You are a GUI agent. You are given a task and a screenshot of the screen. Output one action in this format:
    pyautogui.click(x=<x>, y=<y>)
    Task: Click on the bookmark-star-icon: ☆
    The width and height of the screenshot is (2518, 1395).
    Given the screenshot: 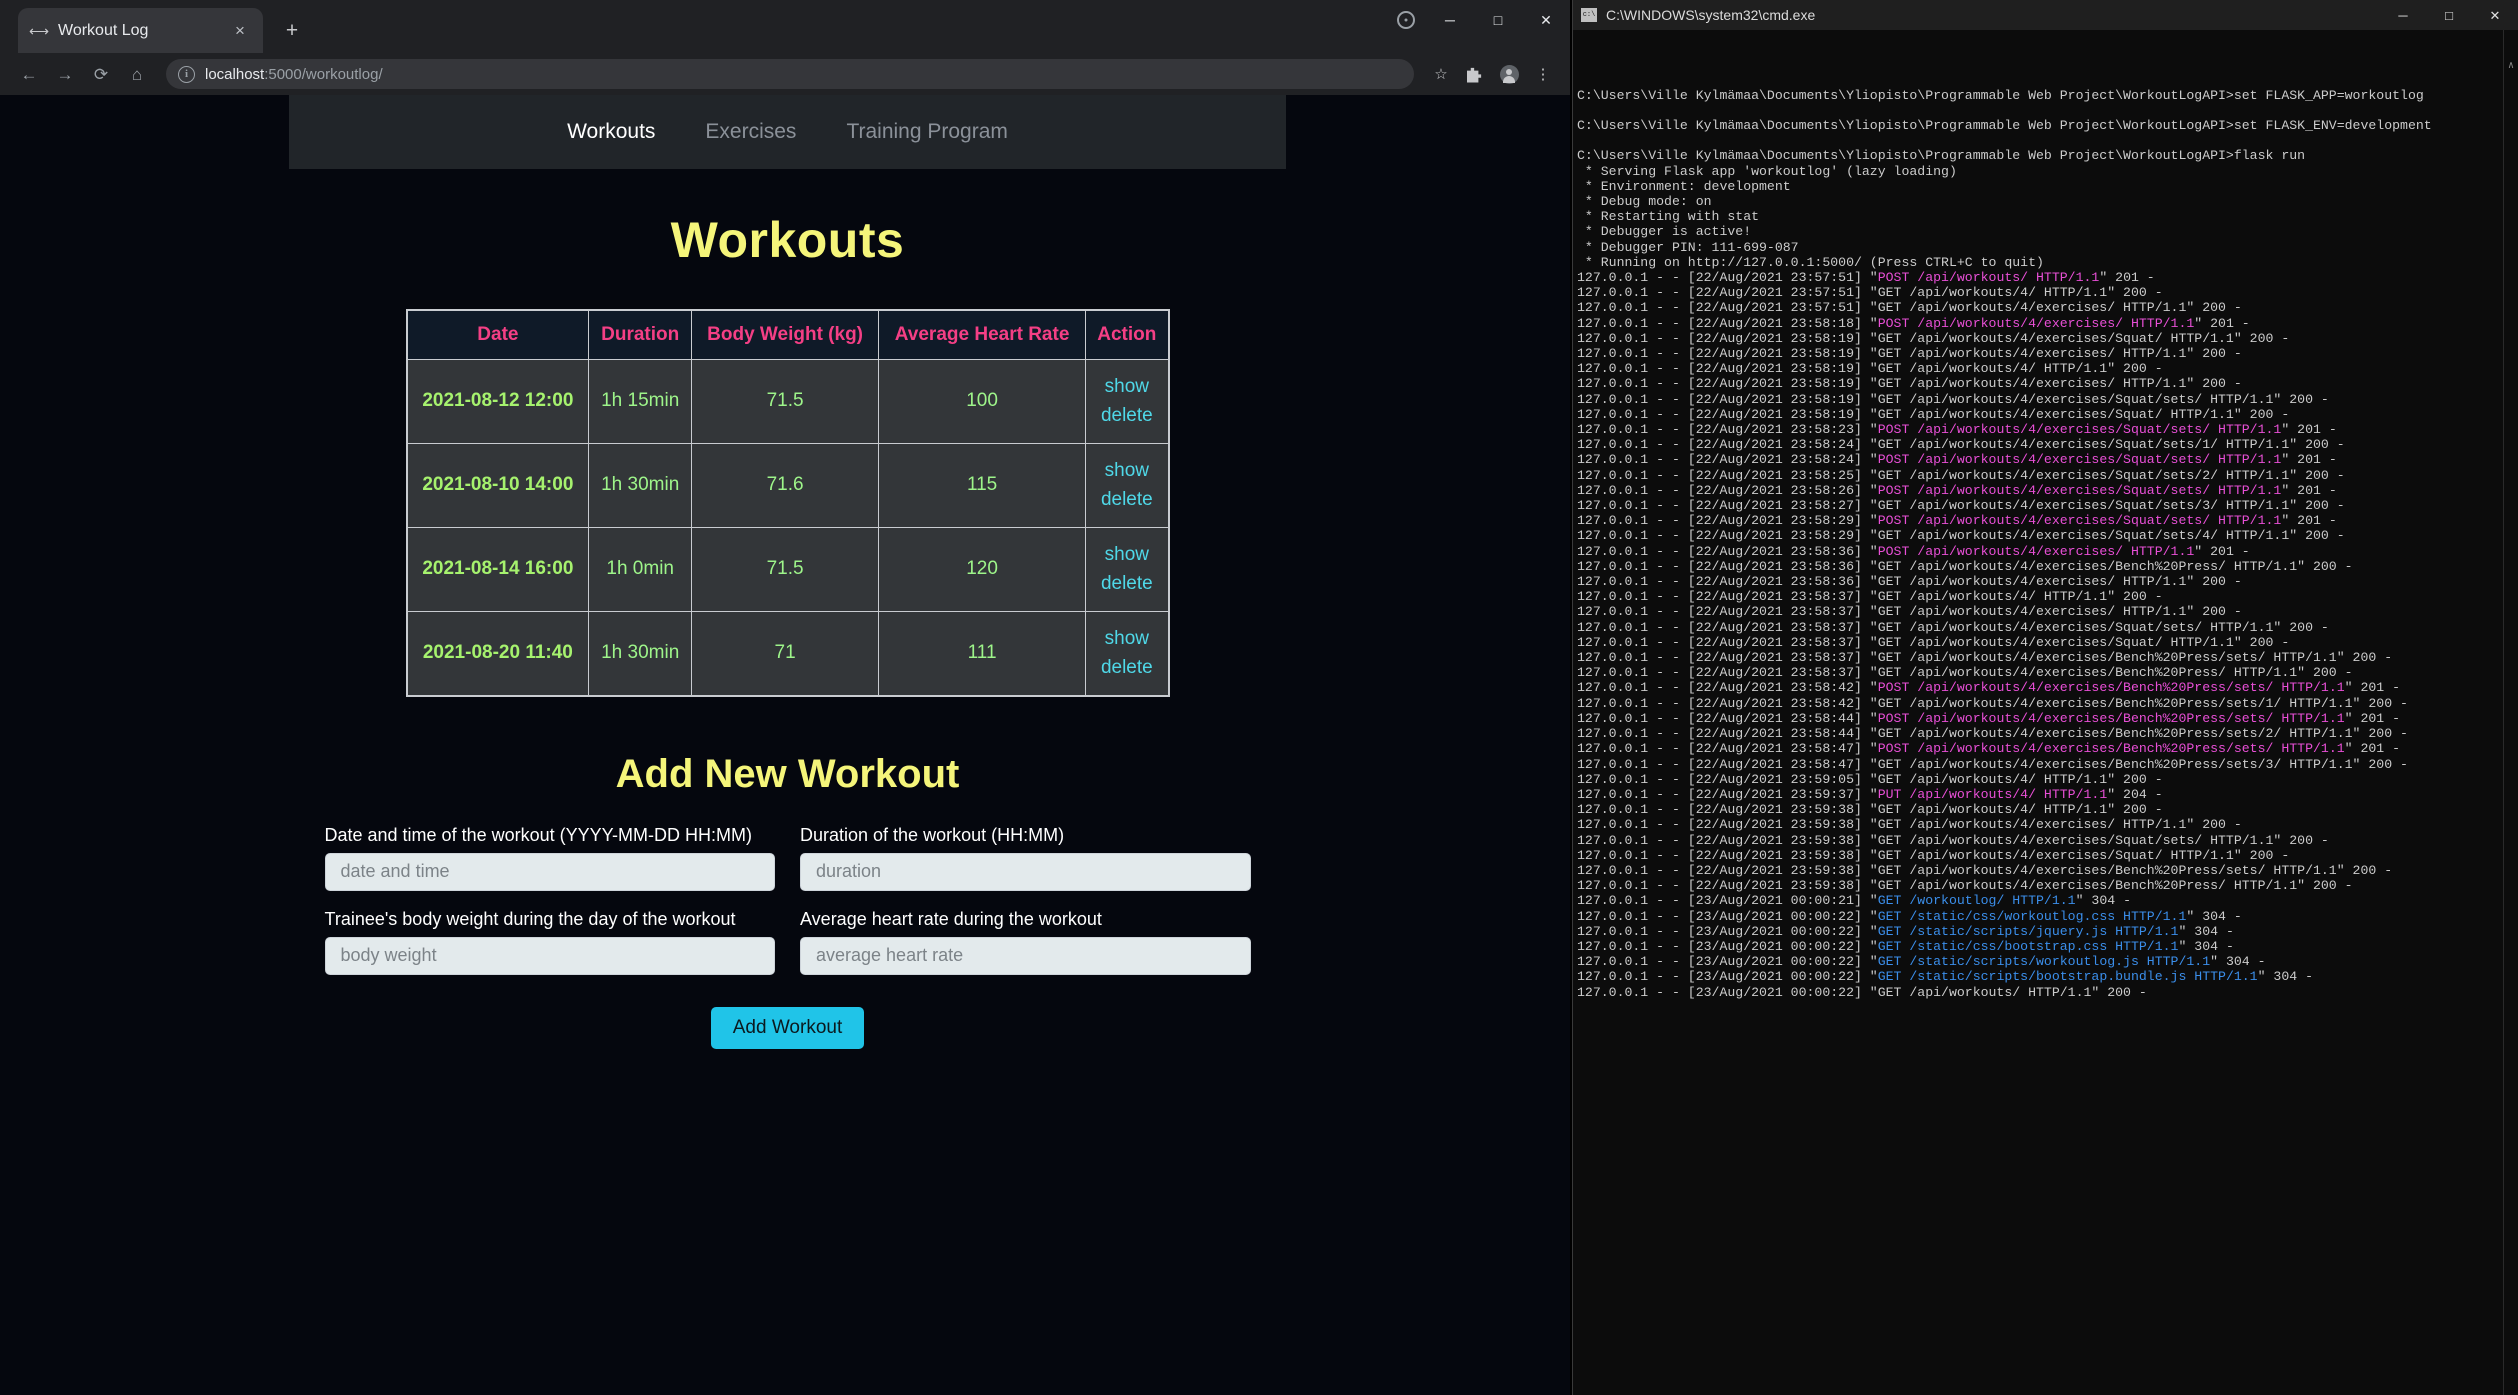 What is the action you would take?
    pyautogui.click(x=1441, y=74)
    